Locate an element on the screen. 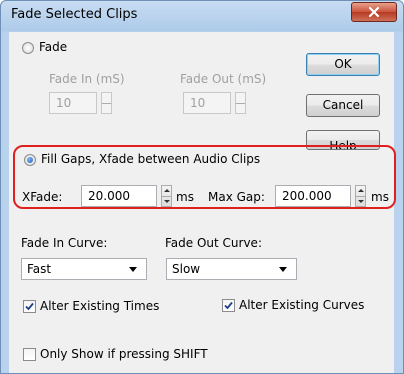  ok-button: OK is located at coordinates (343, 64).